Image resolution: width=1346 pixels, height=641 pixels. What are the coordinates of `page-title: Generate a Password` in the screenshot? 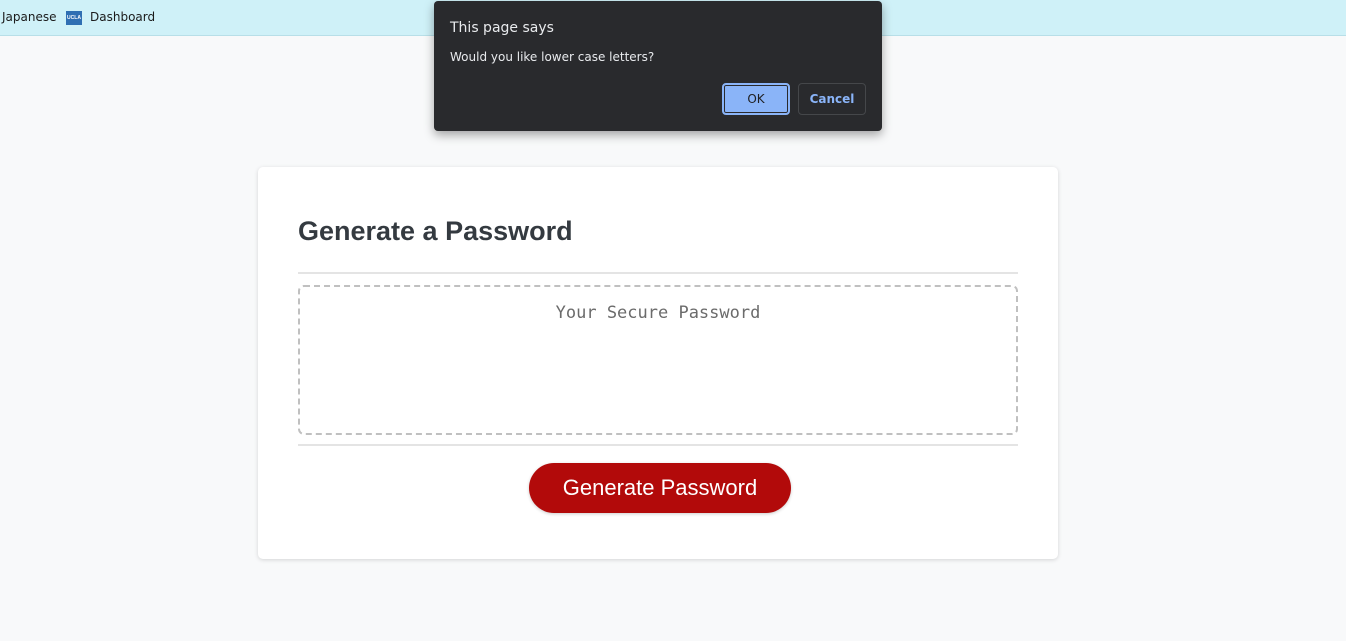 It's located at (435, 231).